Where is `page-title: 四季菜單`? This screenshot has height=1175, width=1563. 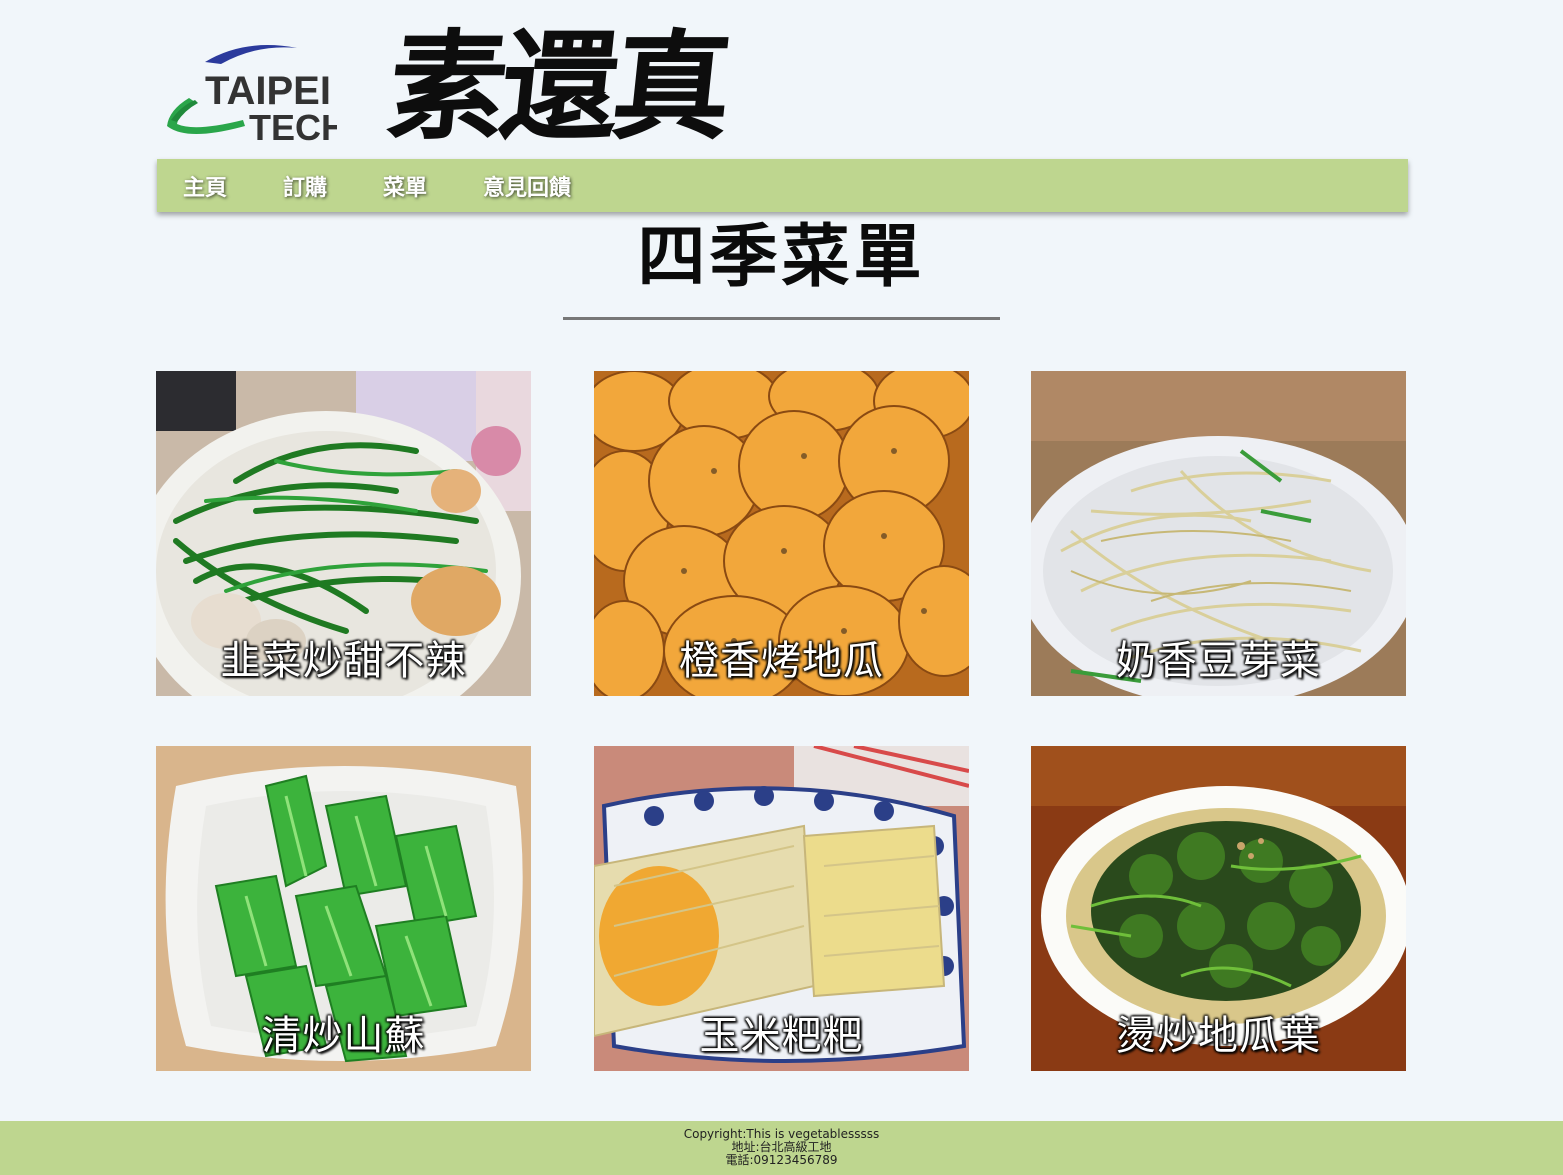 page-title: 四季菜單 is located at coordinates (781, 257).